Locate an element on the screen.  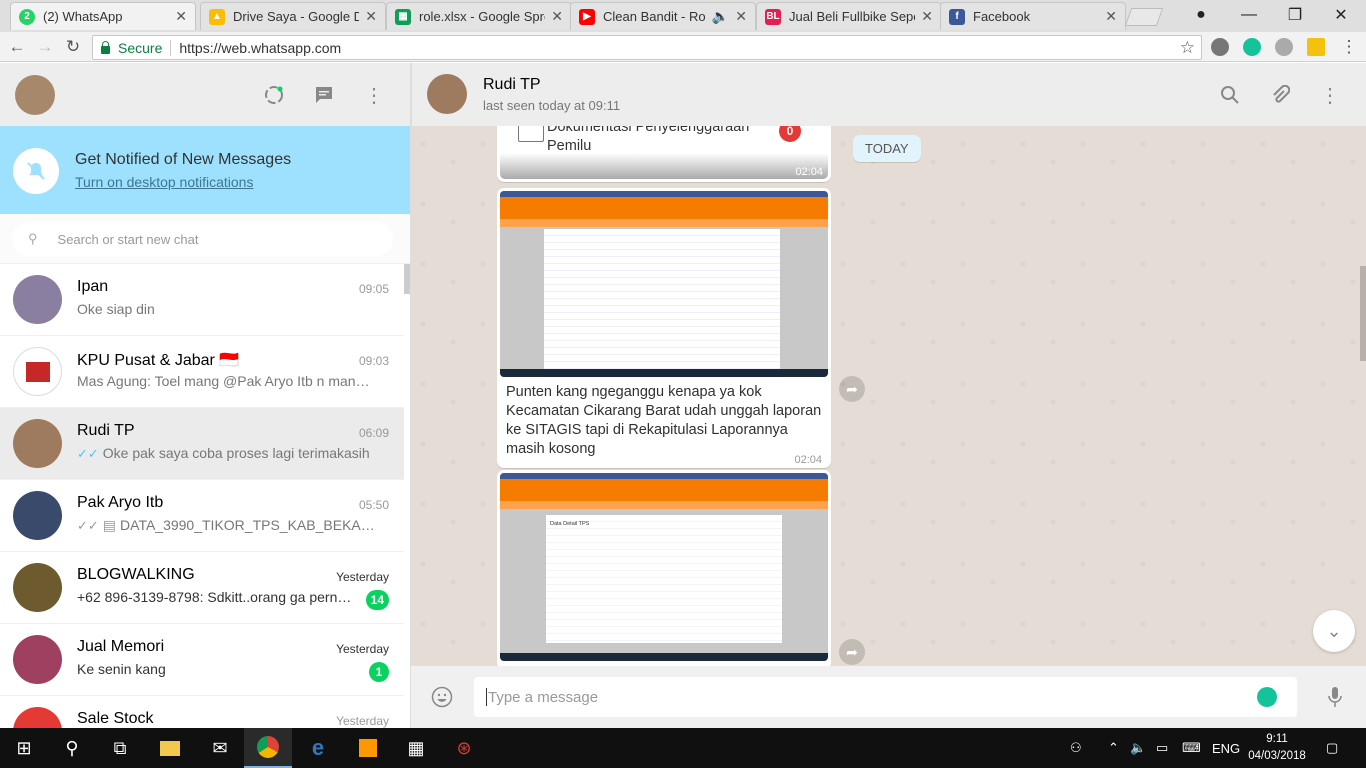
mail-icon: ✉ is located at coordinates (220, 748).